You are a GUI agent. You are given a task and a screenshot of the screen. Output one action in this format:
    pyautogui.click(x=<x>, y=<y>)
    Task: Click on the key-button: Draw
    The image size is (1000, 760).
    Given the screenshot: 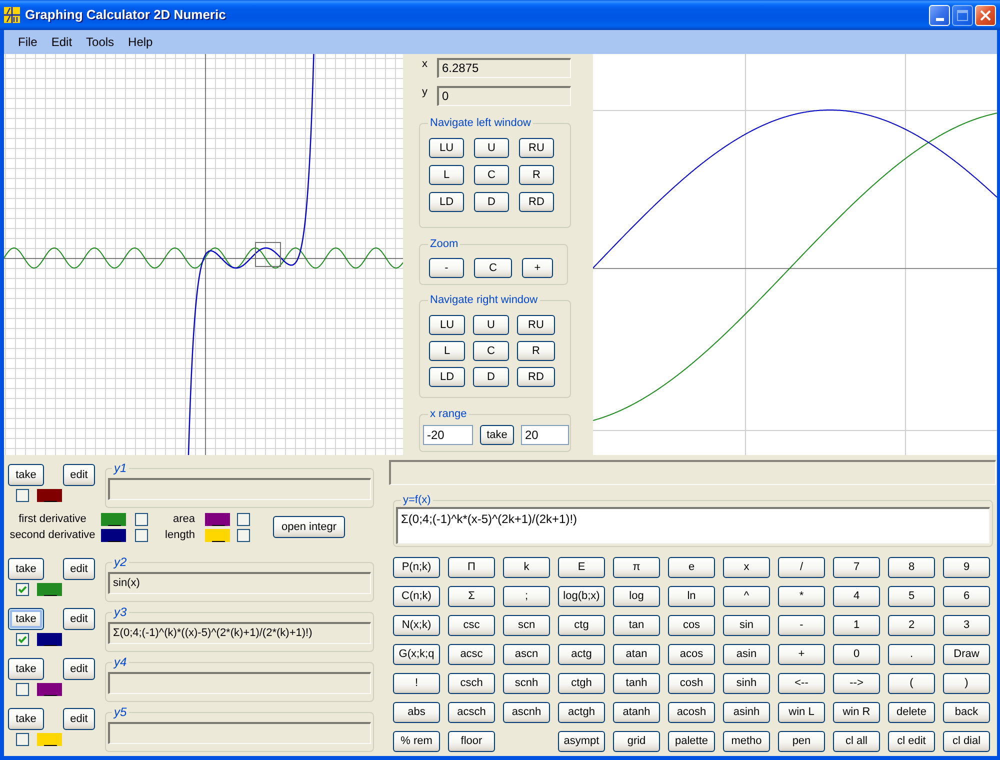 What is the action you would take?
    pyautogui.click(x=966, y=654)
    